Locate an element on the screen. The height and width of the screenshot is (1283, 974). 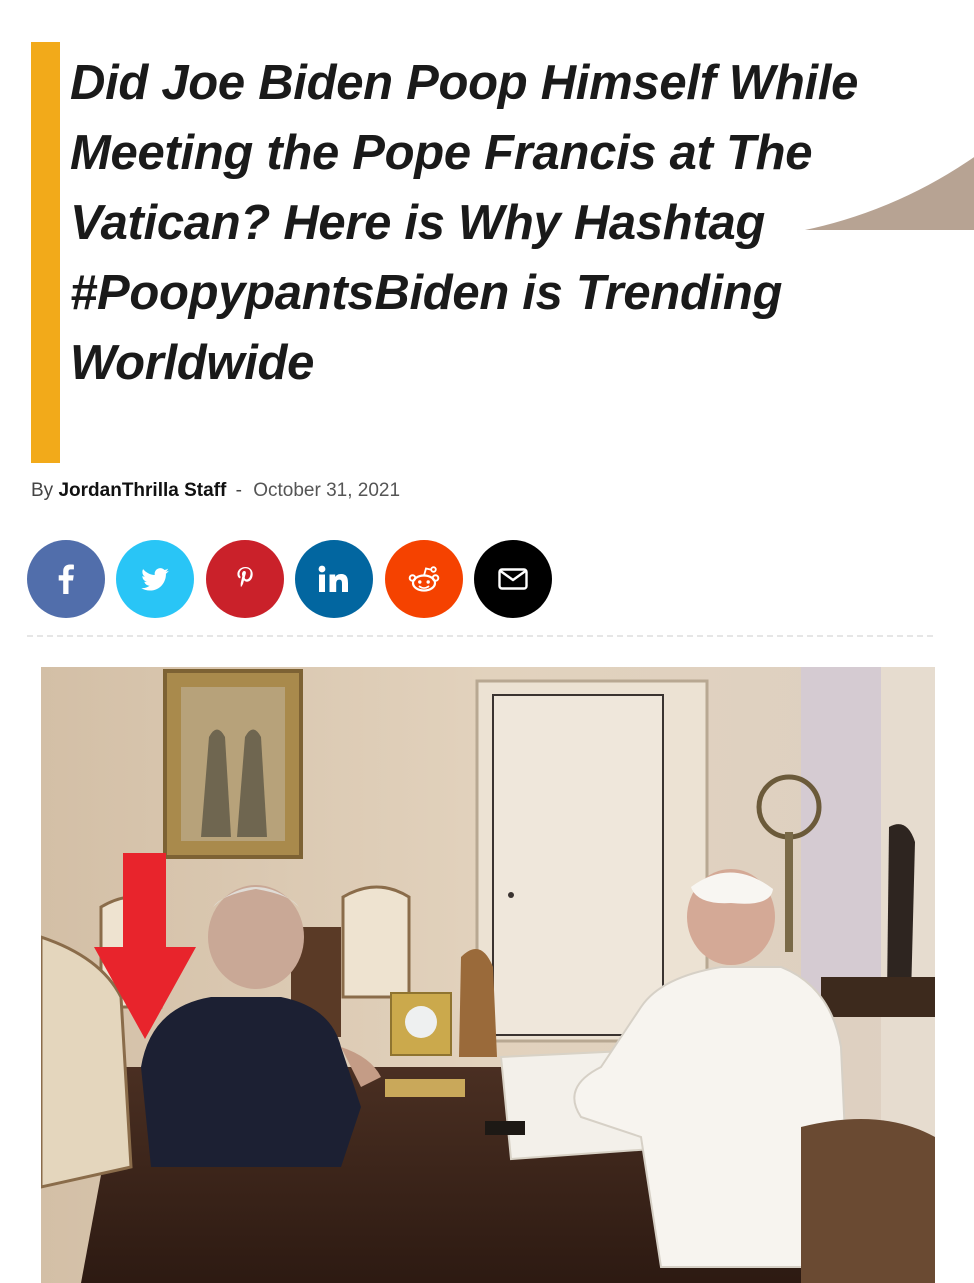
reddit-icon is located at coordinates (424, 579).